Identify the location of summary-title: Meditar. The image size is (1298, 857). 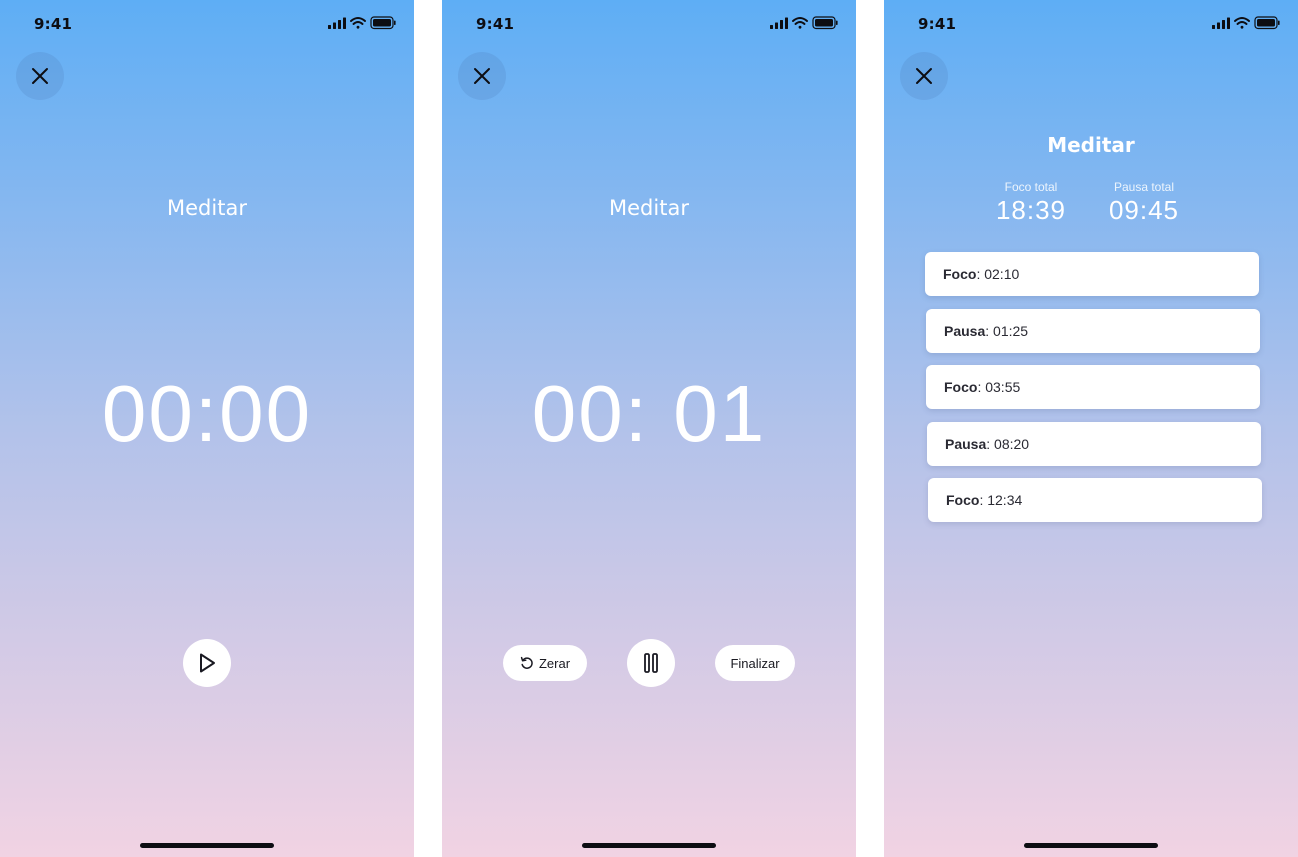
(1091, 145).